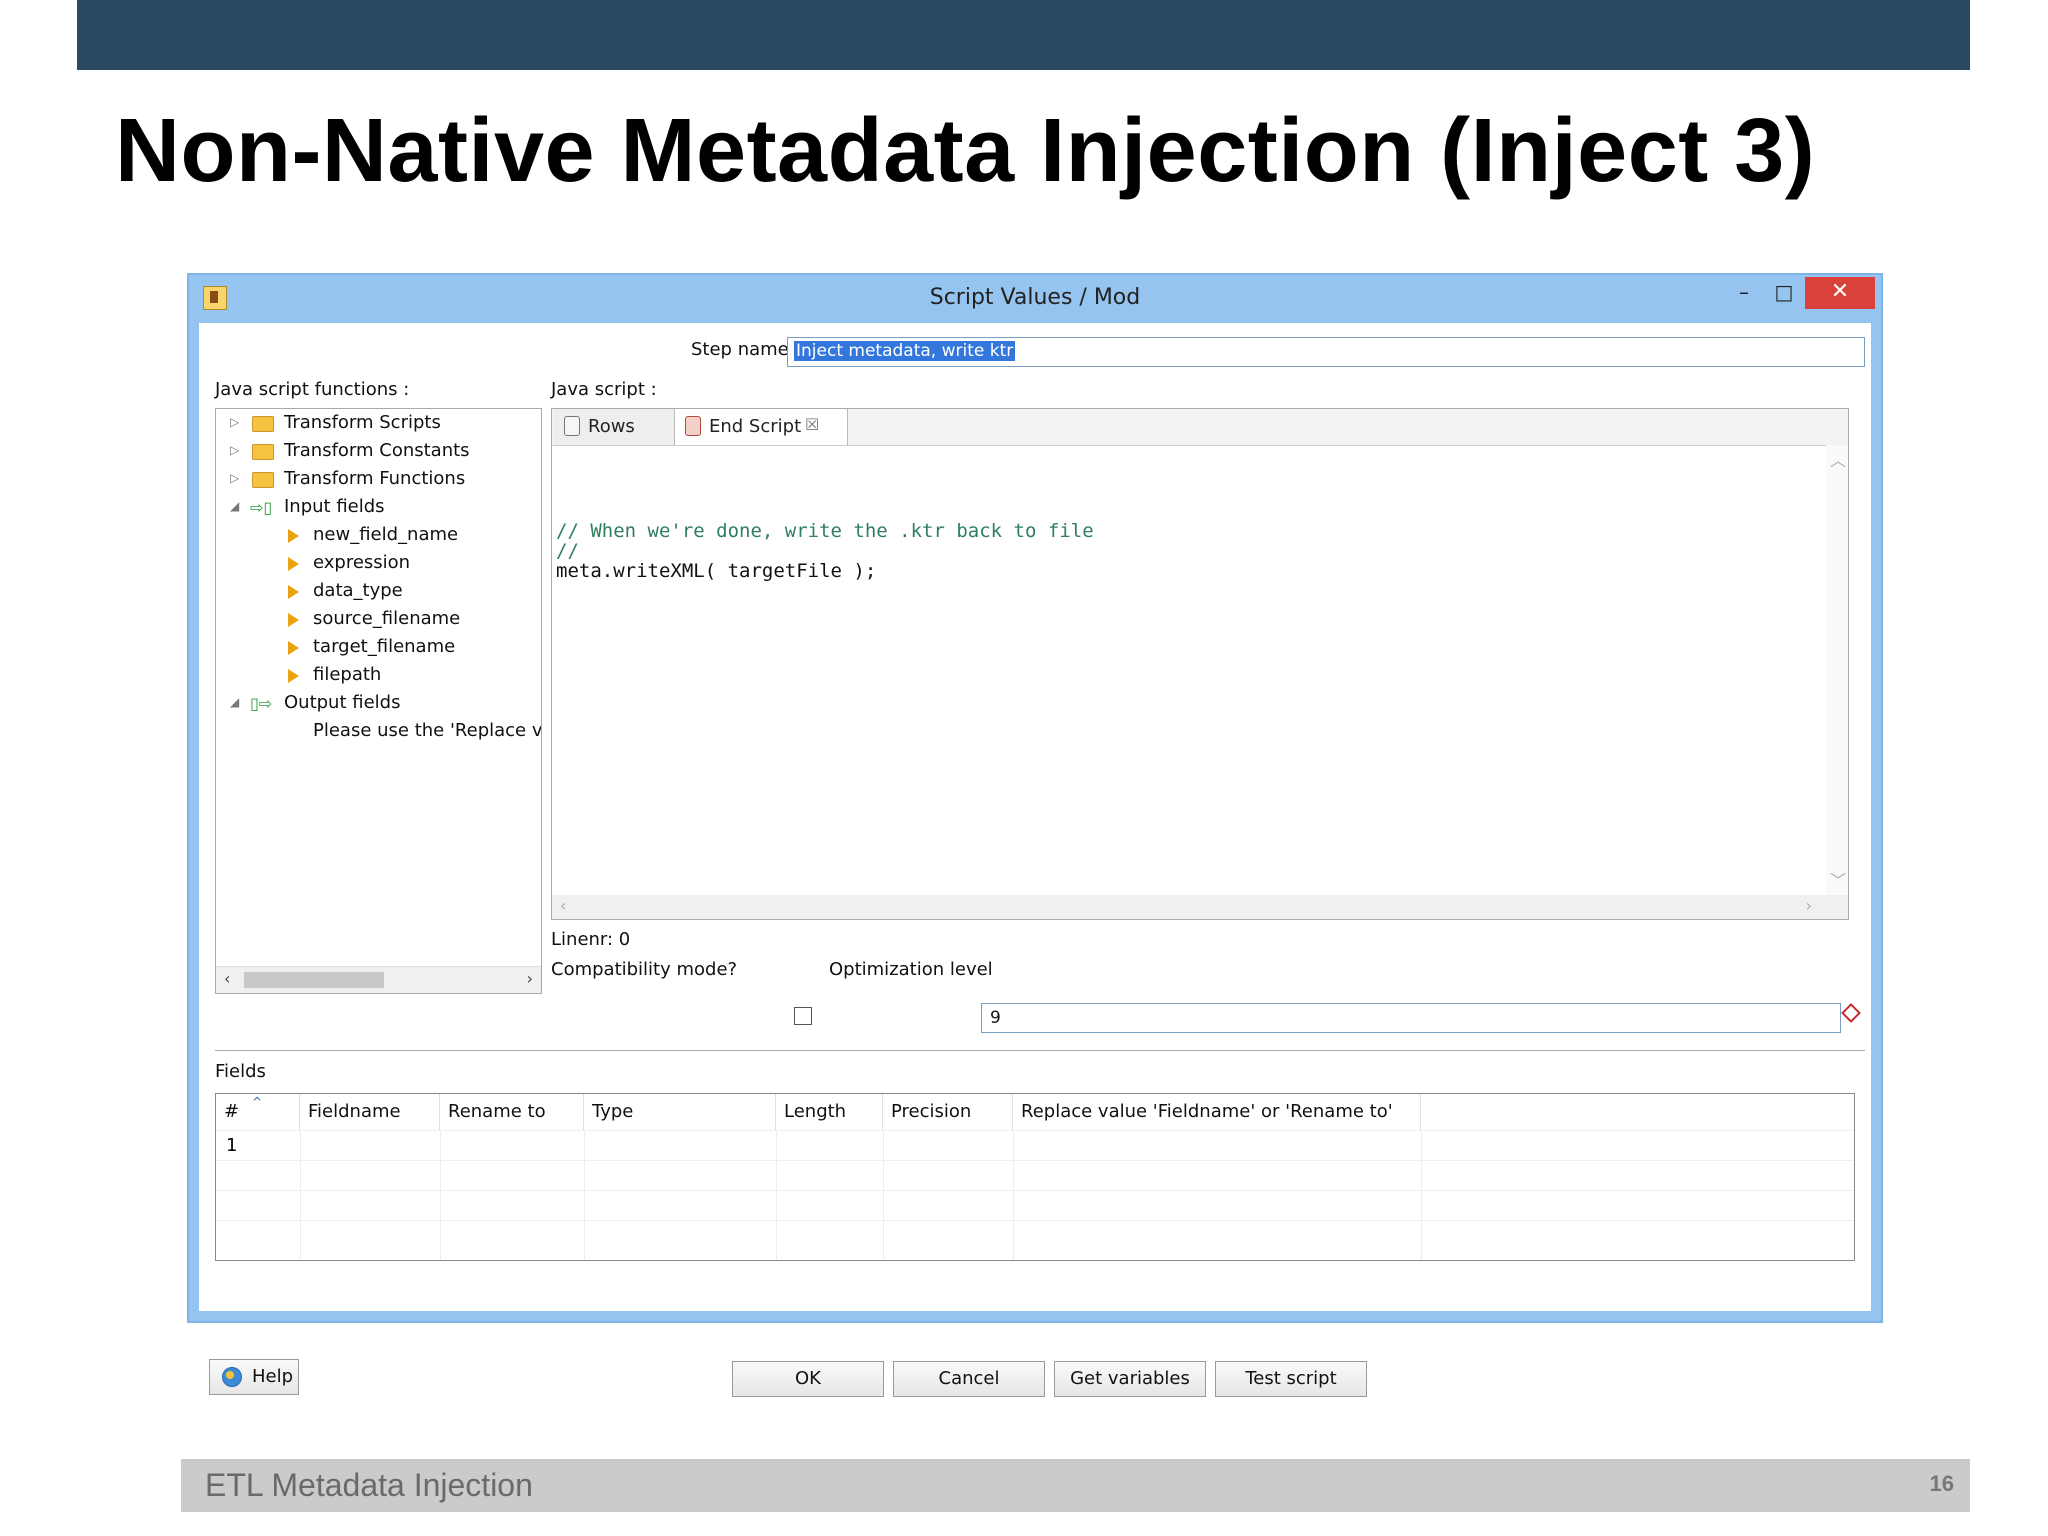 This screenshot has height=1536, width=2048. Describe the element at coordinates (362, 562) in the screenshot. I see `tree-item-label: expression` at that location.